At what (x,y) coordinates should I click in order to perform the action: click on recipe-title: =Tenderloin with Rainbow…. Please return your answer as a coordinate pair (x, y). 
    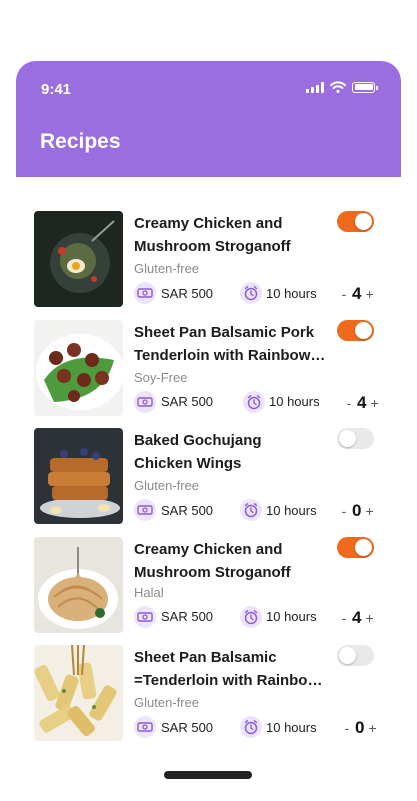
    Looking at the image, I should click on (232, 680).